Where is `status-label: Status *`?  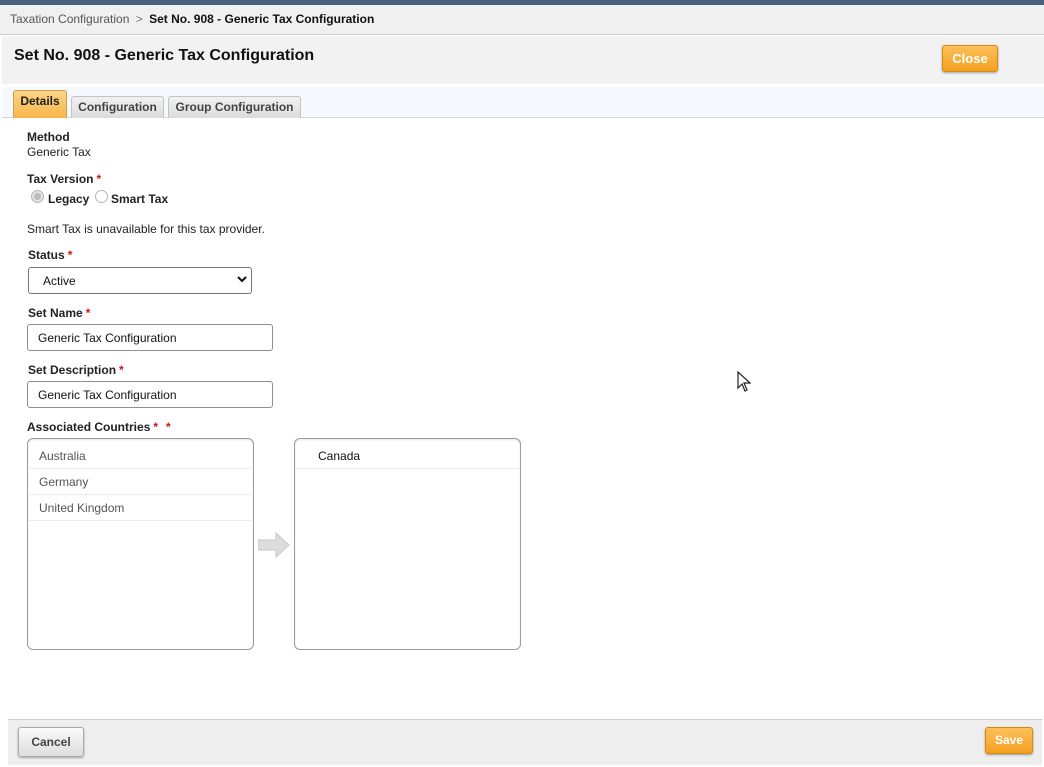 status-label: Status * is located at coordinates (50, 255).